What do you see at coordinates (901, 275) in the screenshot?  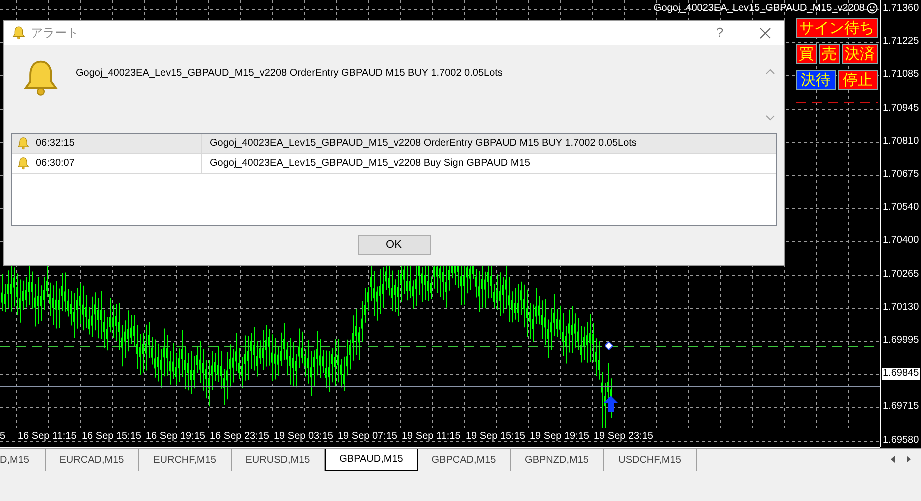 I see `price-label: 1.70265` at bounding box center [901, 275].